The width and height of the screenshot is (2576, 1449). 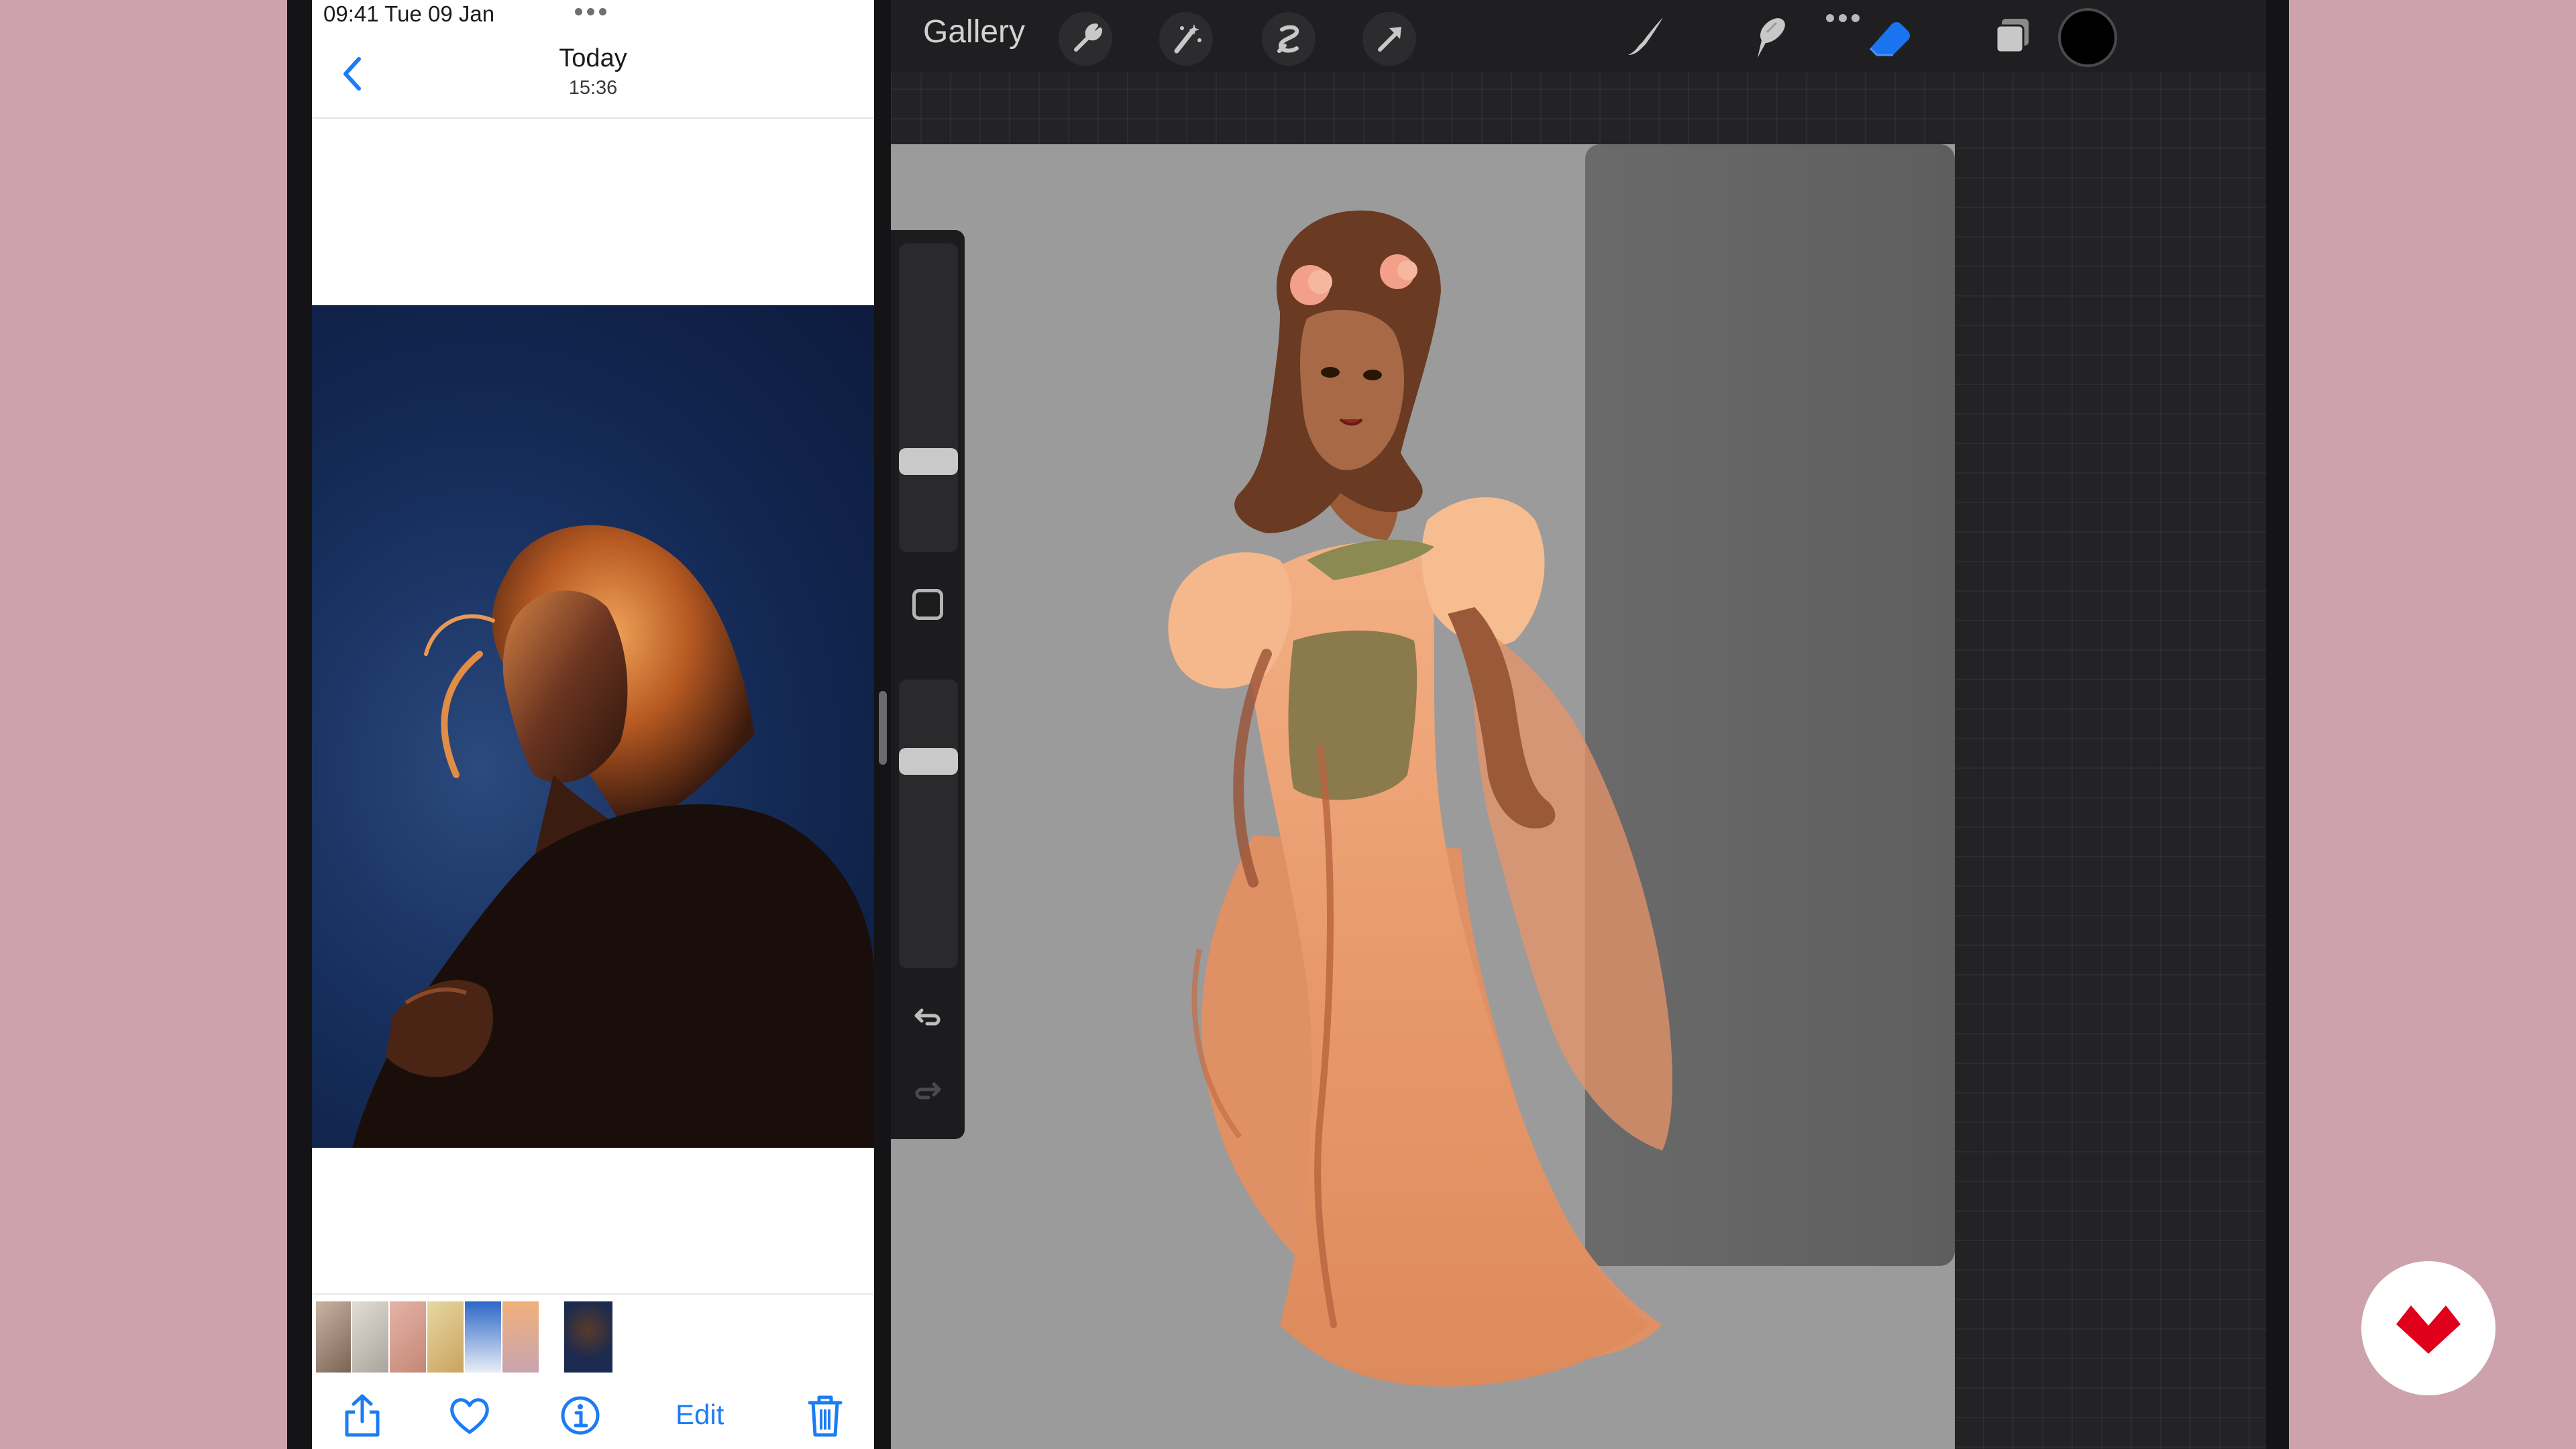 I want to click on procreate-top-toolbar: Gallery, so click(x=1578, y=36).